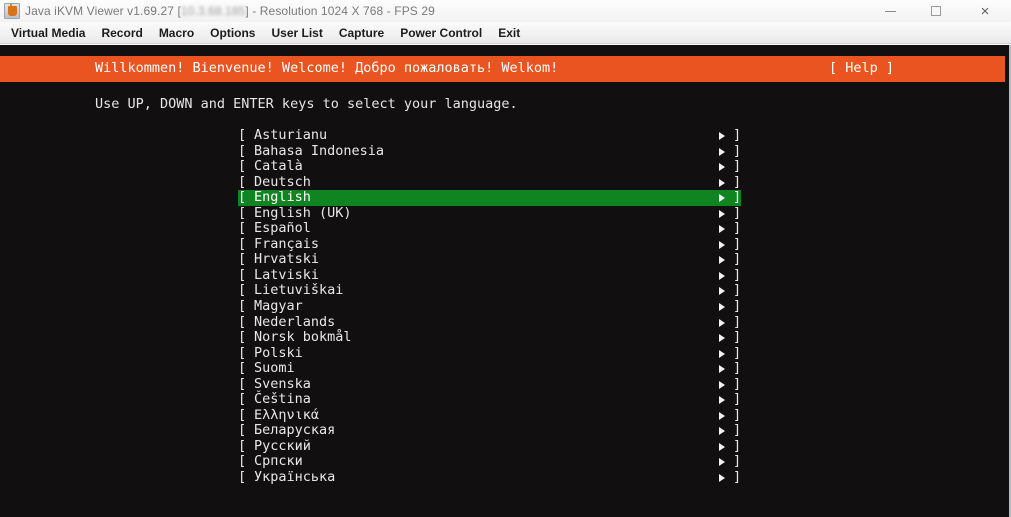 This screenshot has height=517, width=1011. I want to click on language-list-item: [ Lietuviškai], so click(490, 290).